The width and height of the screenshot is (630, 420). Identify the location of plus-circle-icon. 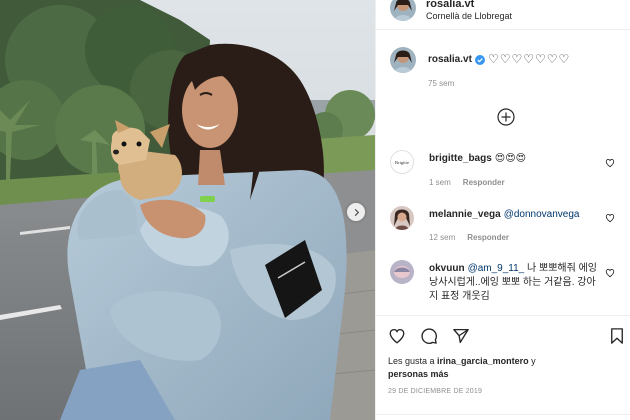
(506, 117).